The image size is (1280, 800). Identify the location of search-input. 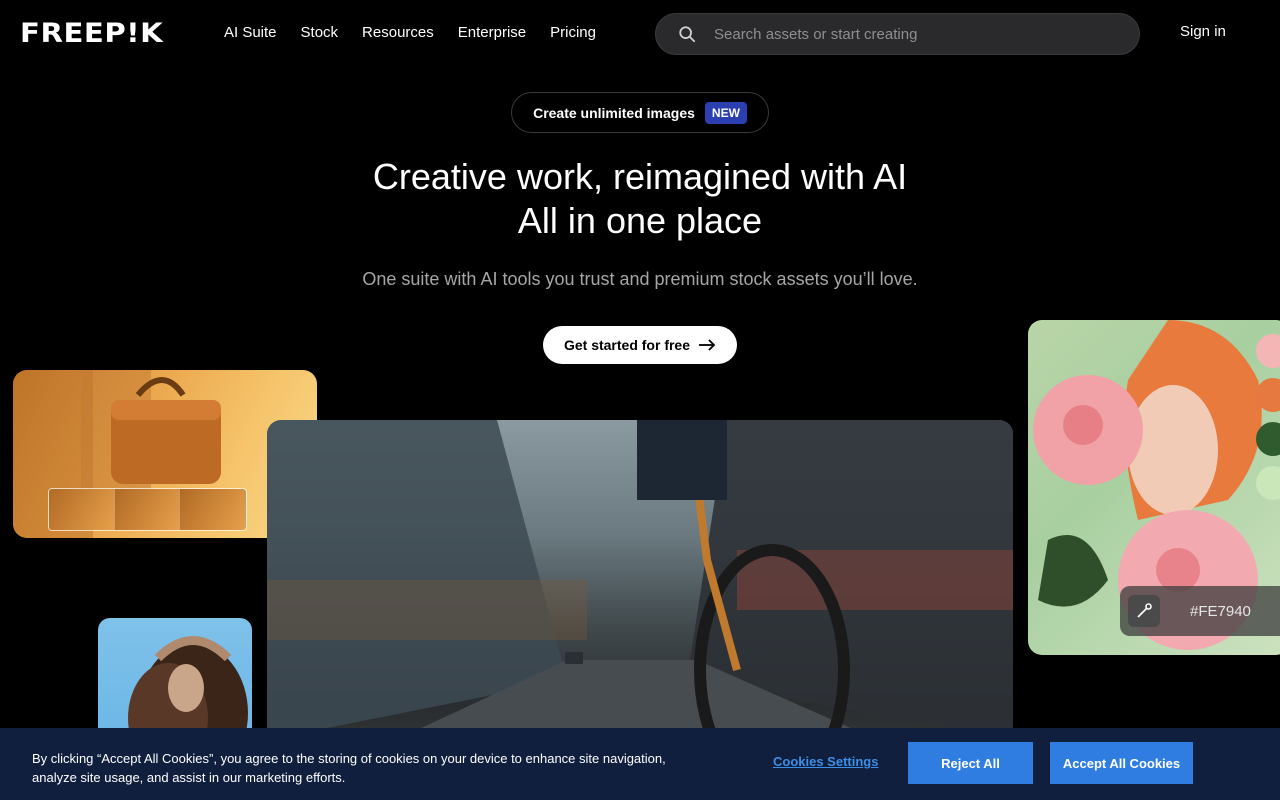
(904, 34).